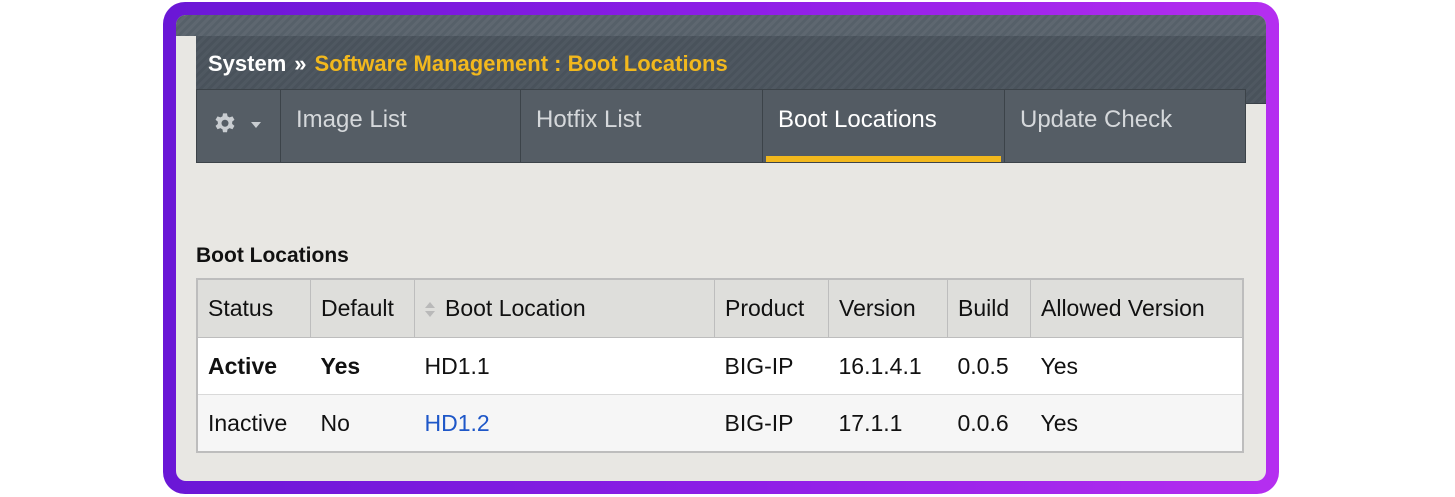  I want to click on build-cell: 0.0.5, so click(989, 366).